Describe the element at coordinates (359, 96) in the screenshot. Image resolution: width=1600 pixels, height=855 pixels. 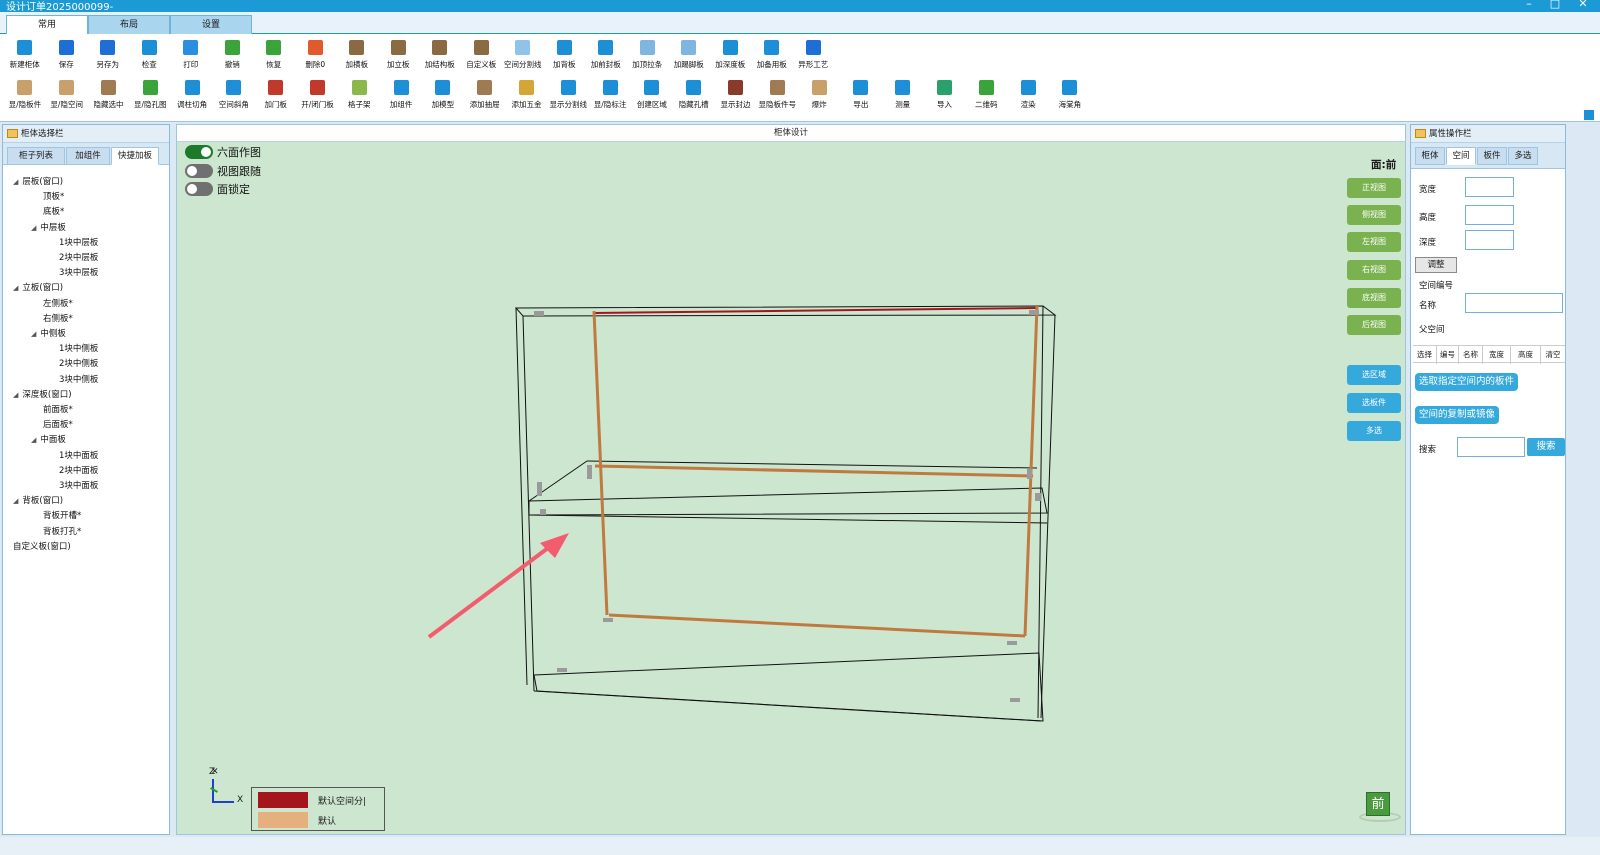
I see `grid-rack-button: 格子架` at that location.